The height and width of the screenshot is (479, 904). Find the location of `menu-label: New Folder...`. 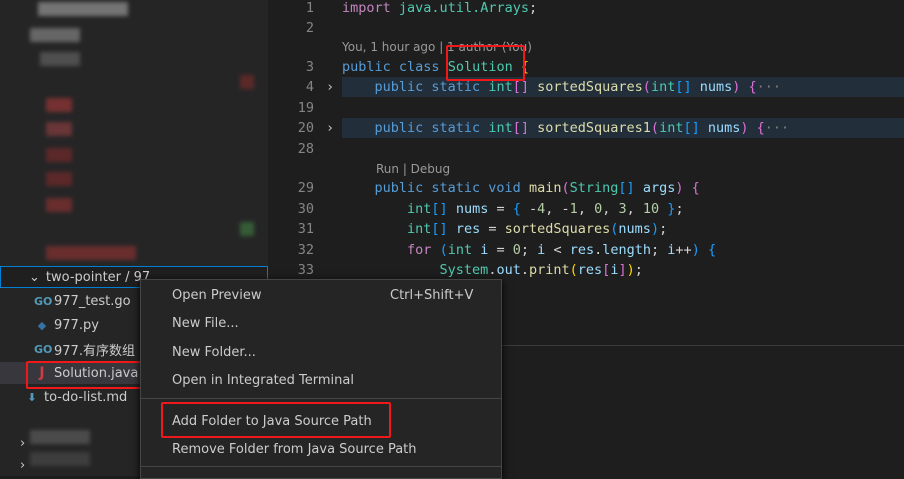

menu-label: New Folder... is located at coordinates (214, 352).